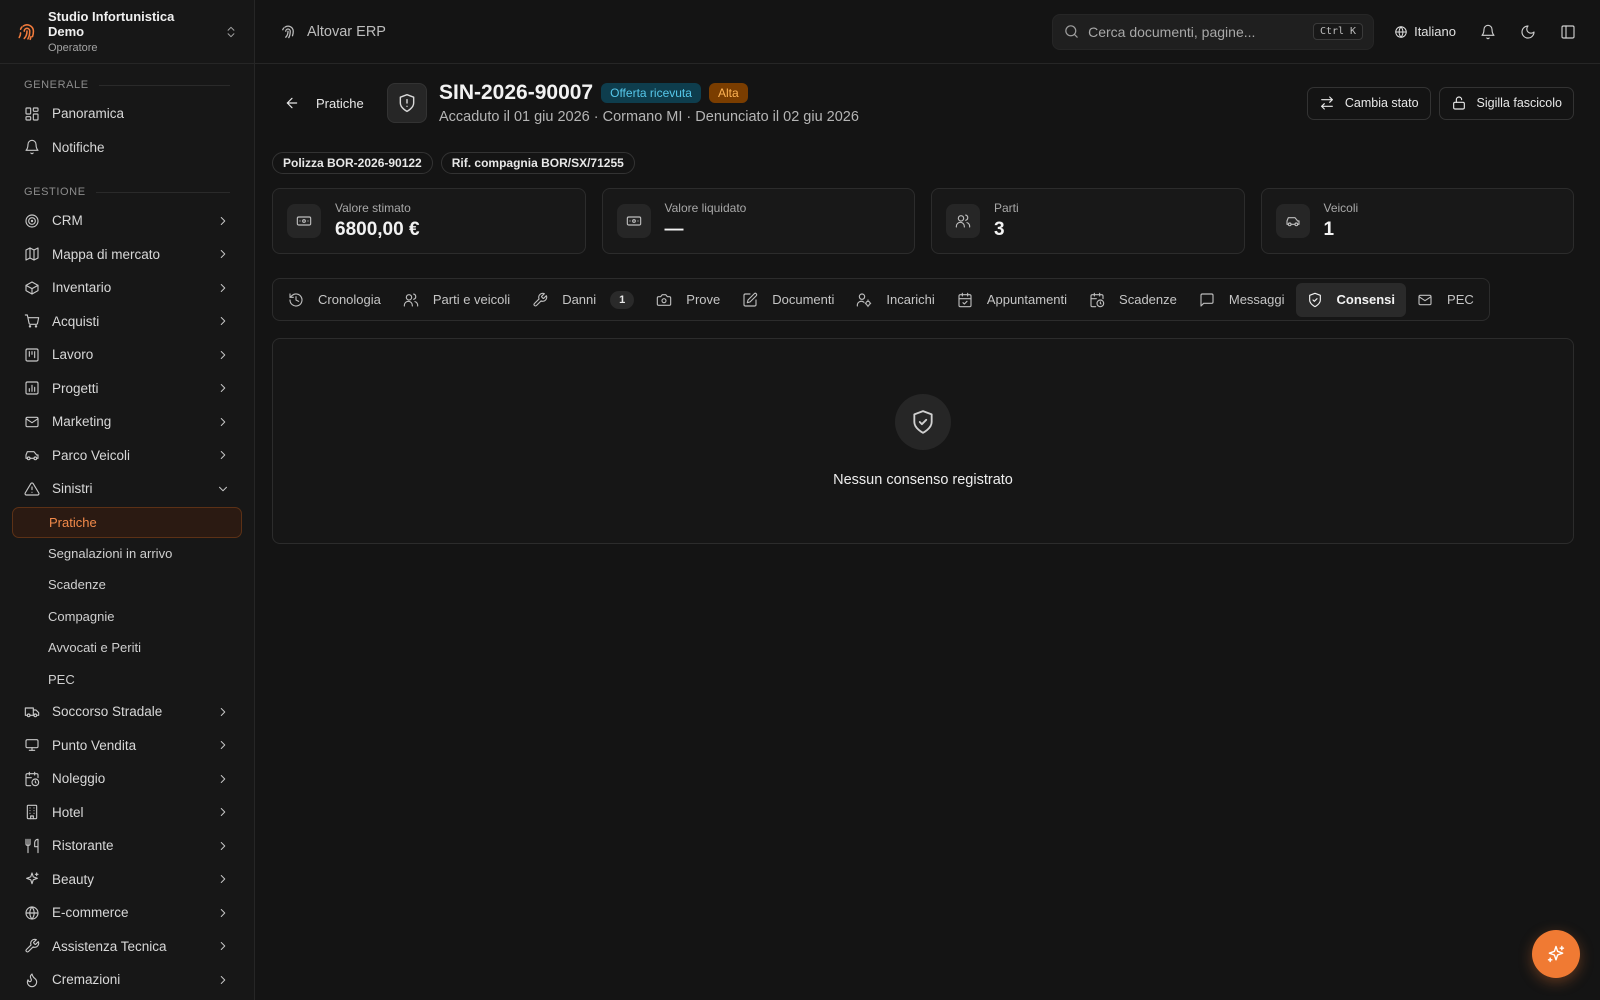  Describe the element at coordinates (127, 712) in the screenshot. I see `sidebar-item-soccorso-stradale: Soccorso Stradale` at that location.